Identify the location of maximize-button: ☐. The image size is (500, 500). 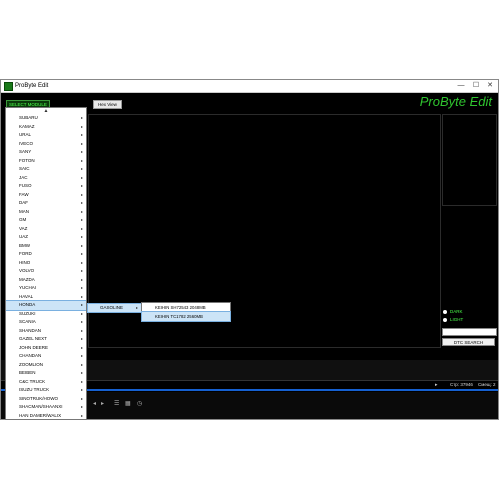
(476, 86).